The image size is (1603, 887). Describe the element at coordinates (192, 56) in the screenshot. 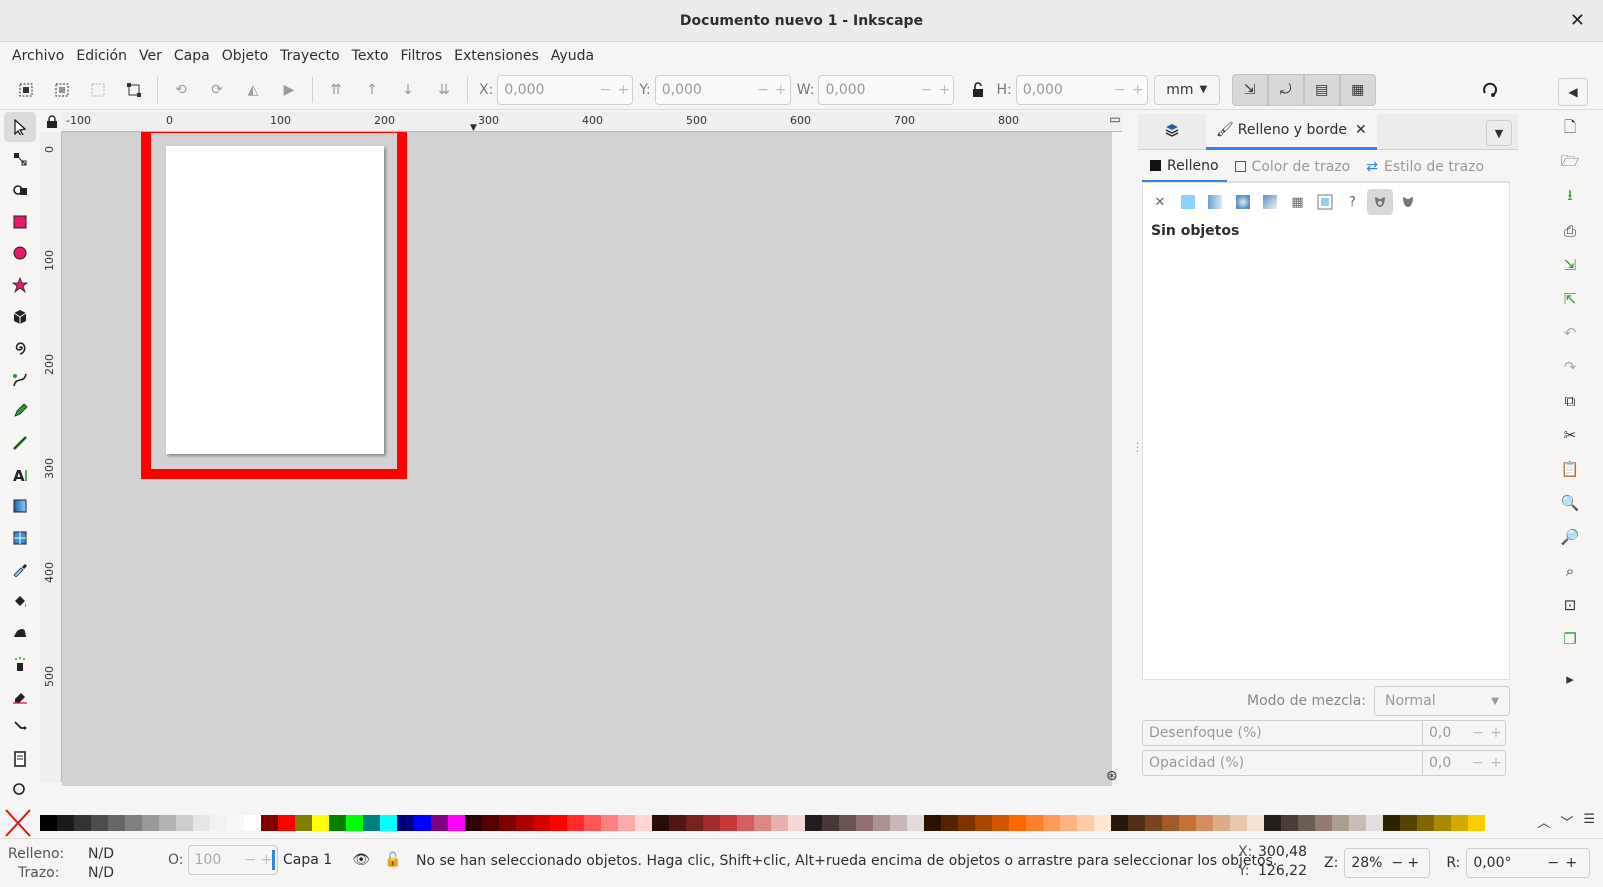

I see `menu-capa: Capa` at that location.